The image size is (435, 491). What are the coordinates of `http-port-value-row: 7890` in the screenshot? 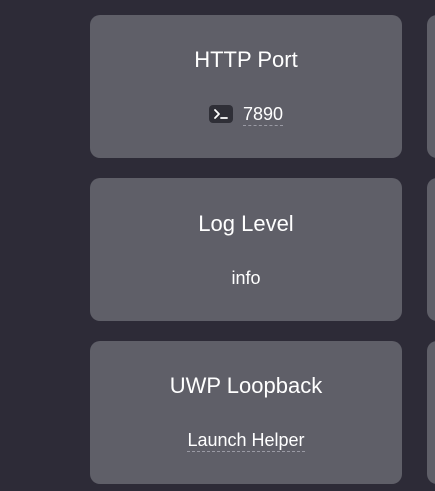 It's located at (246, 114).